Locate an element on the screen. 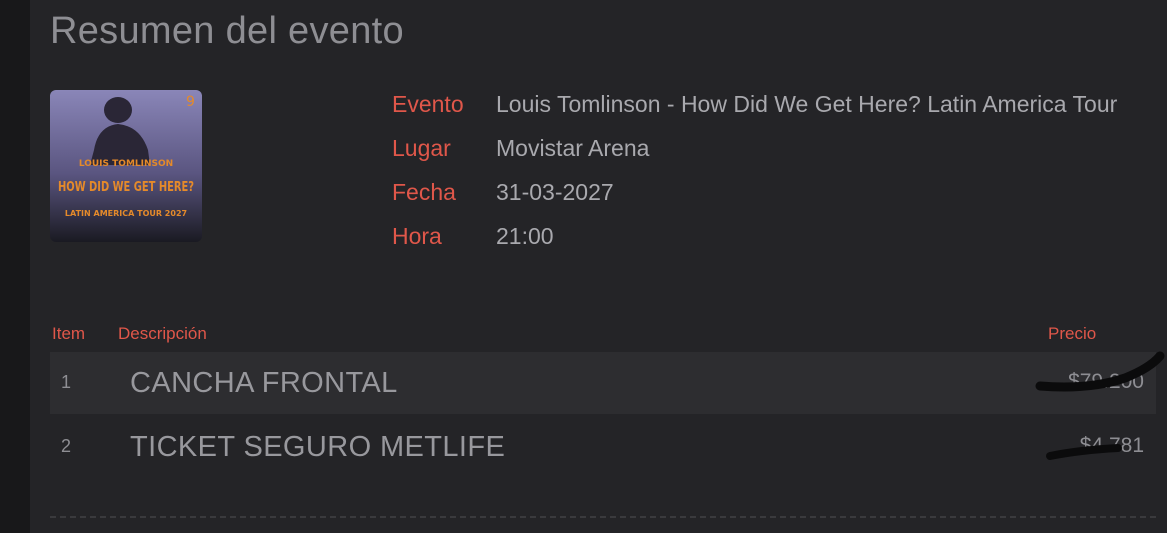  row-price: $4.781 is located at coordinates (1111, 445).